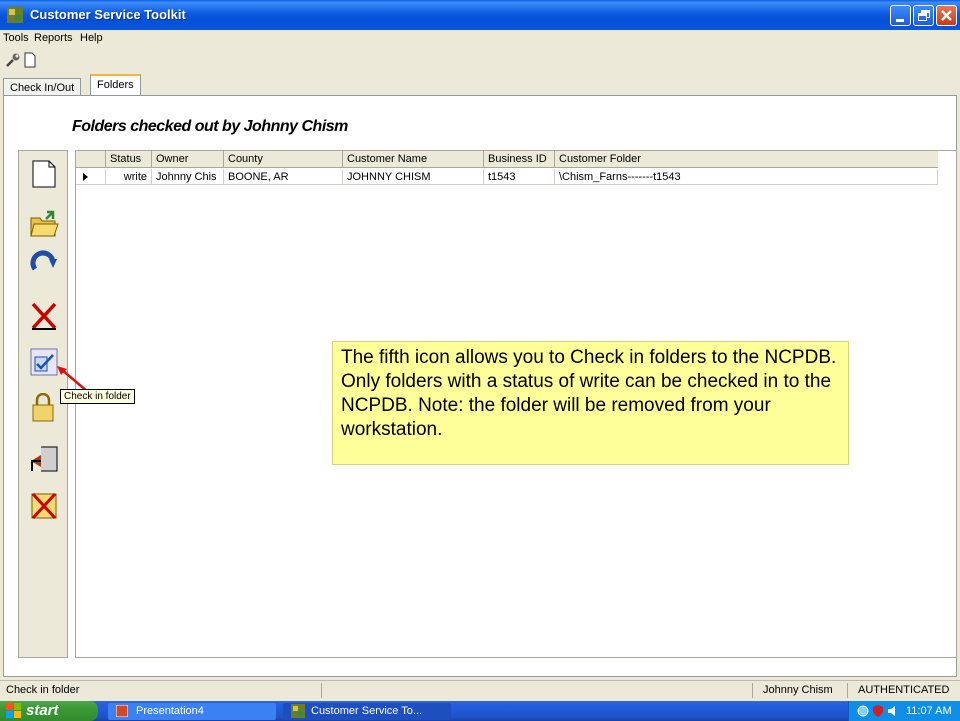 The height and width of the screenshot is (721, 960). What do you see at coordinates (283, 177) in the screenshot?
I see `cell-county: BOONE, AR` at bounding box center [283, 177].